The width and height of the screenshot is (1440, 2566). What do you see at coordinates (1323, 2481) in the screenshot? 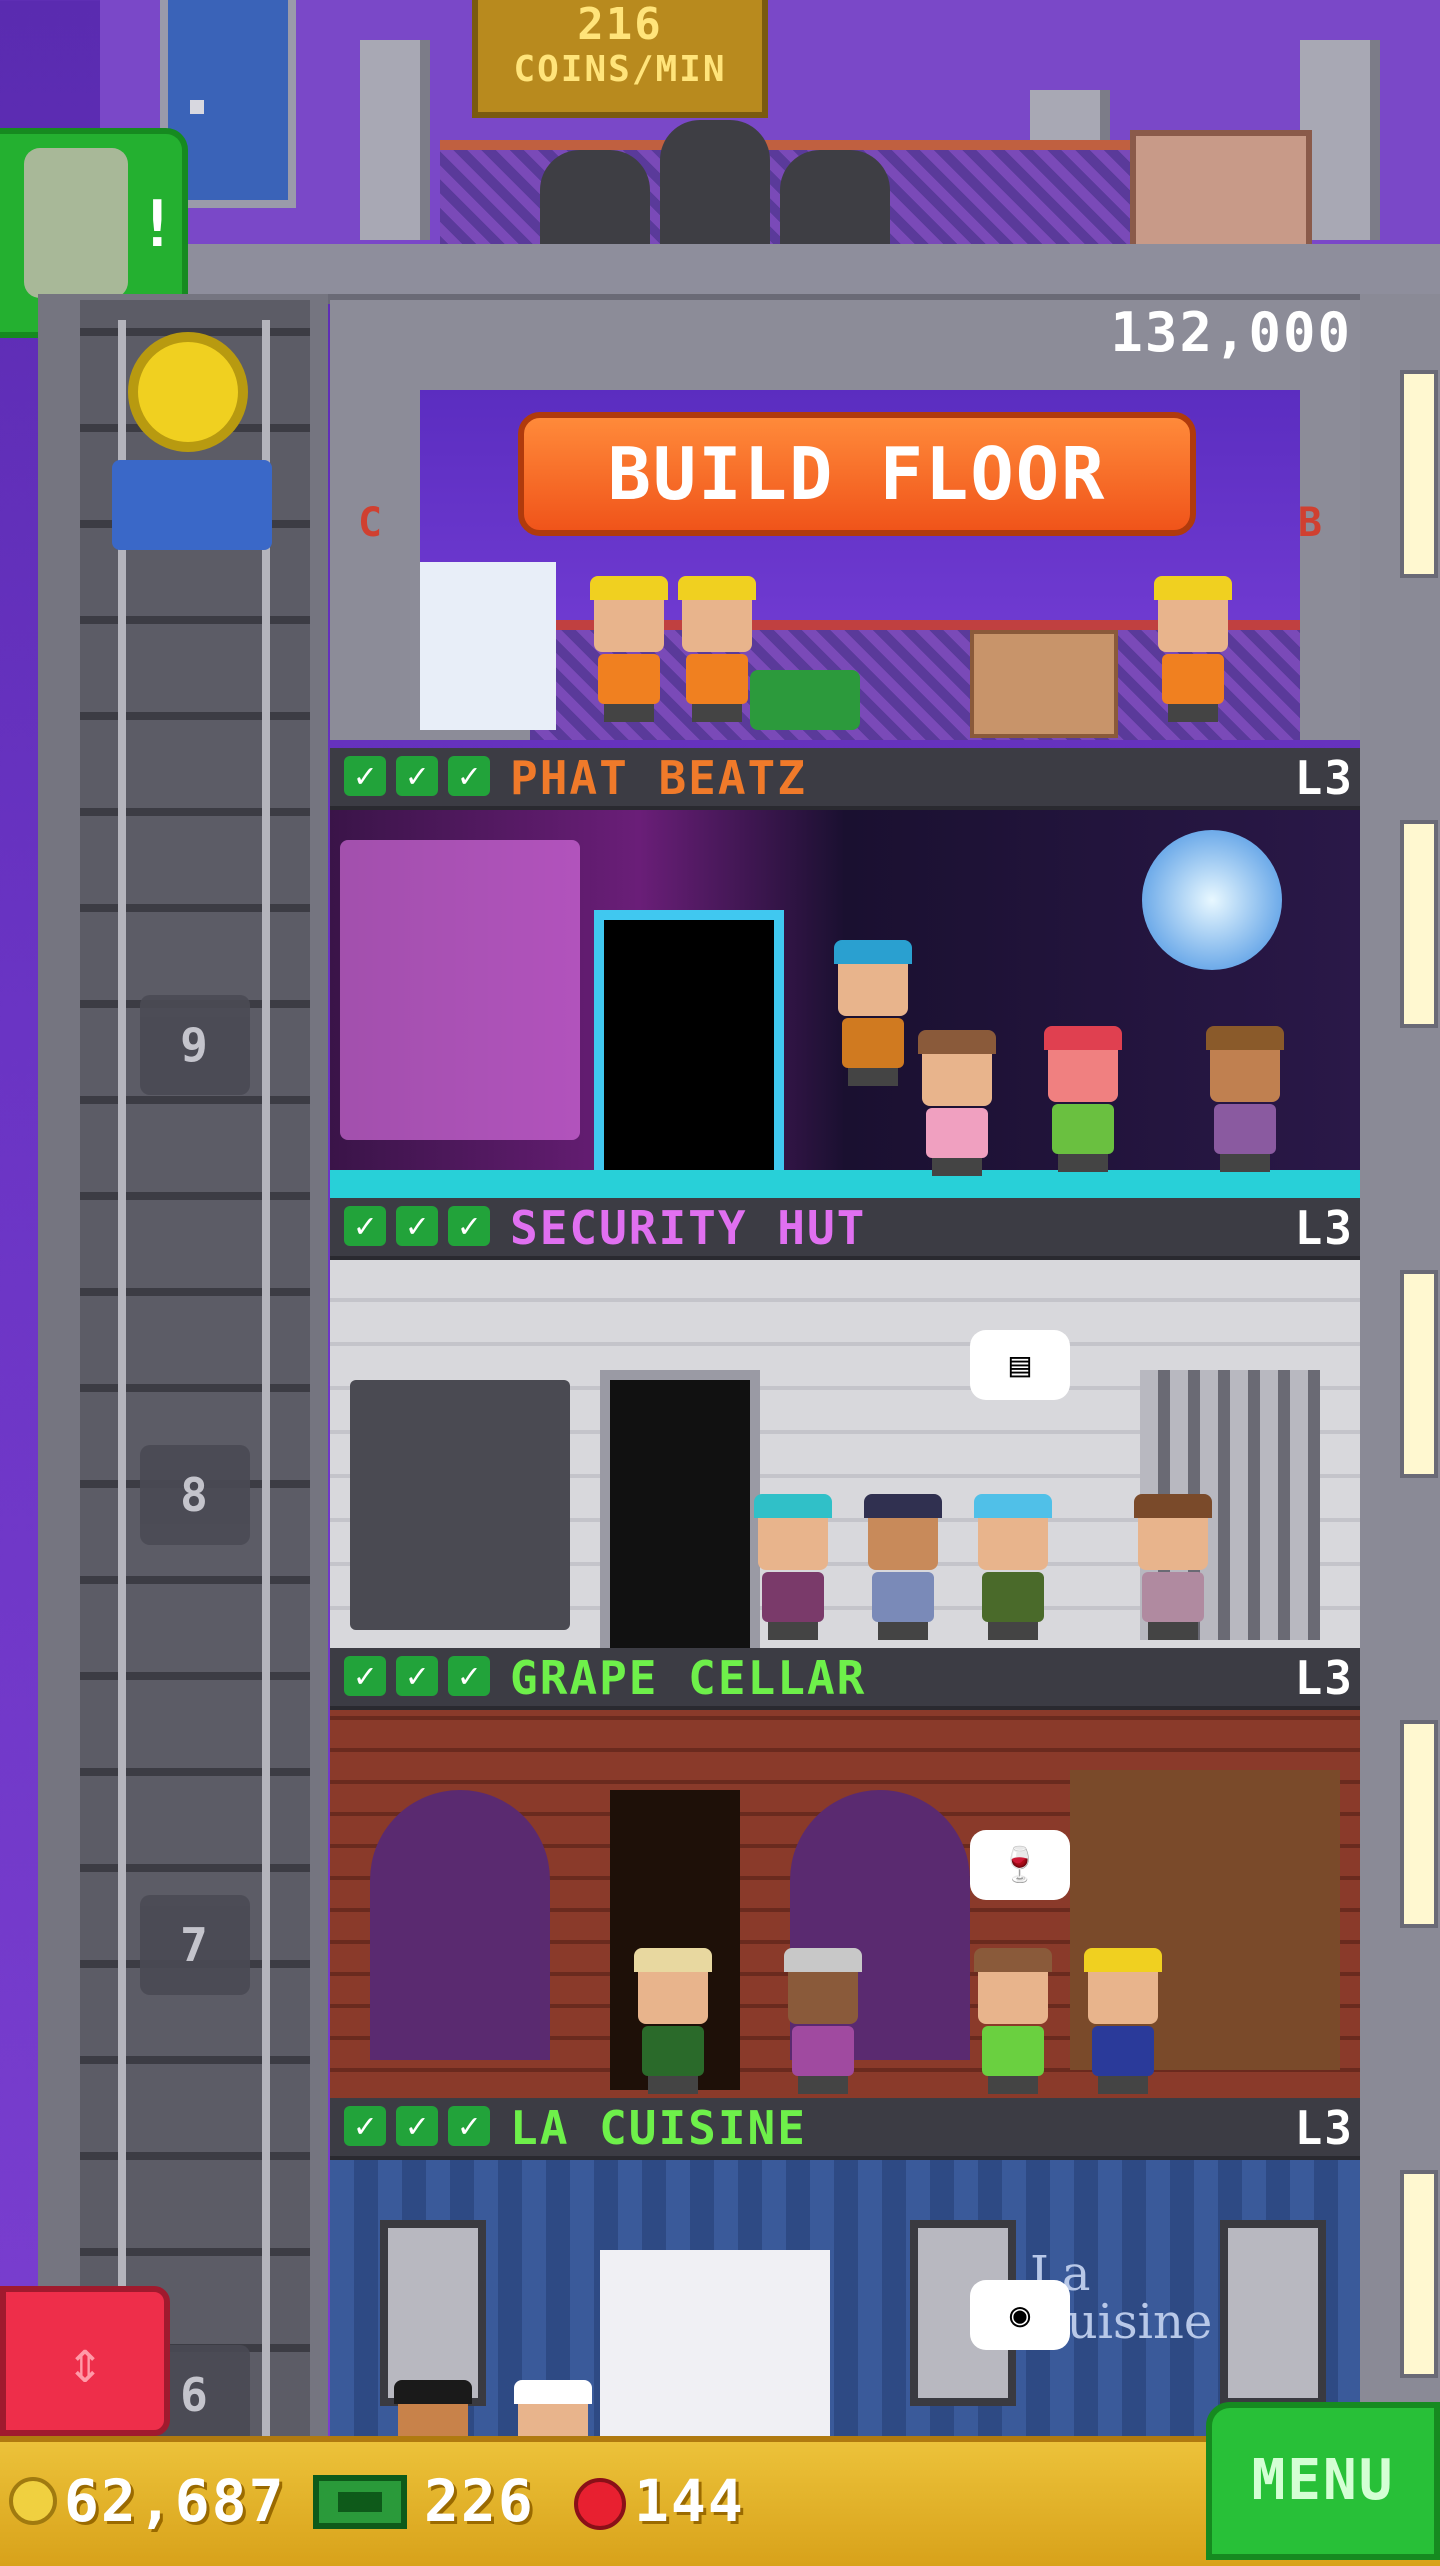
I see `menu-button: MENU` at bounding box center [1323, 2481].